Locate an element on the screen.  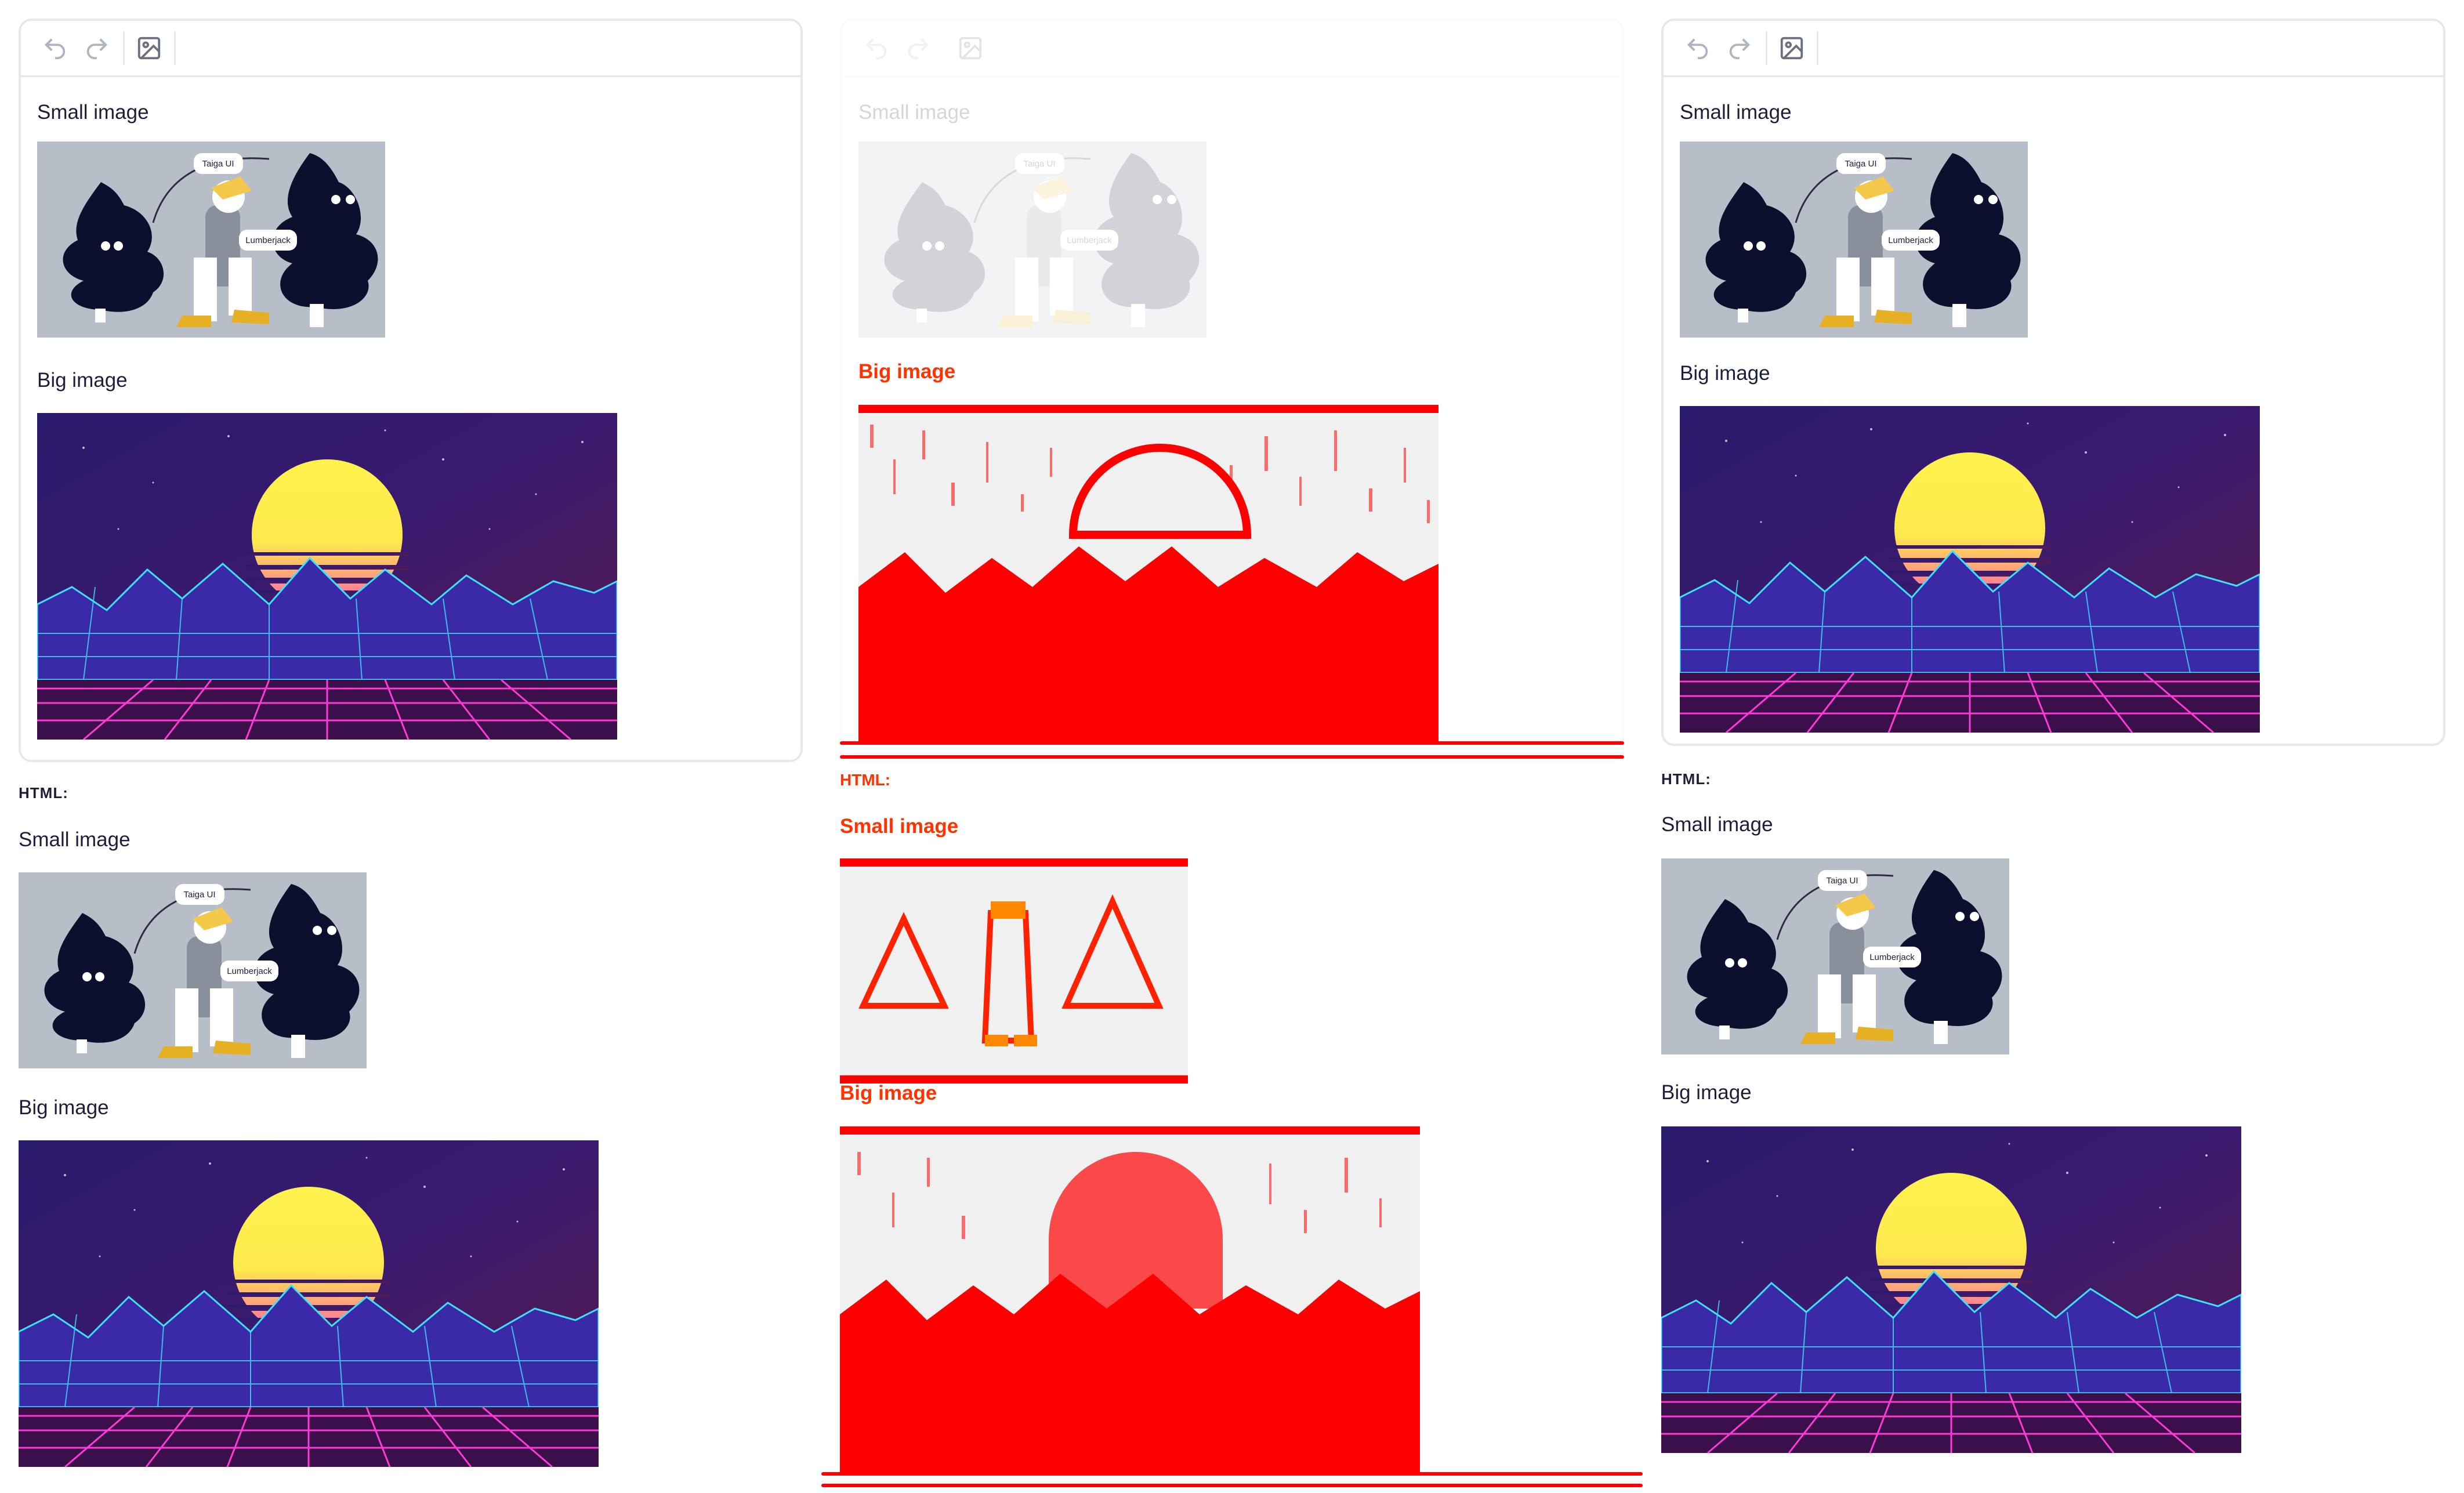
diff-bottom-rule is located at coordinates (1232, 1474).